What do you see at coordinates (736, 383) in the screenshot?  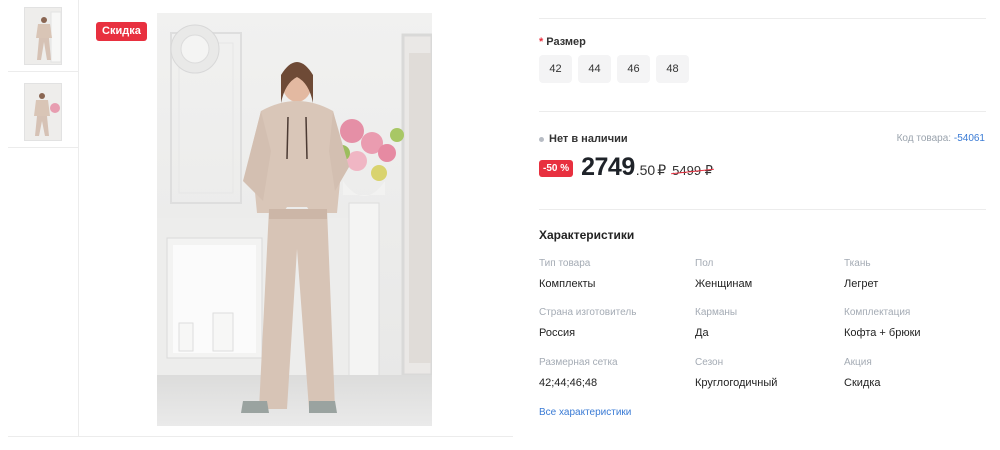 I see `char-value: Круглогодичный` at bounding box center [736, 383].